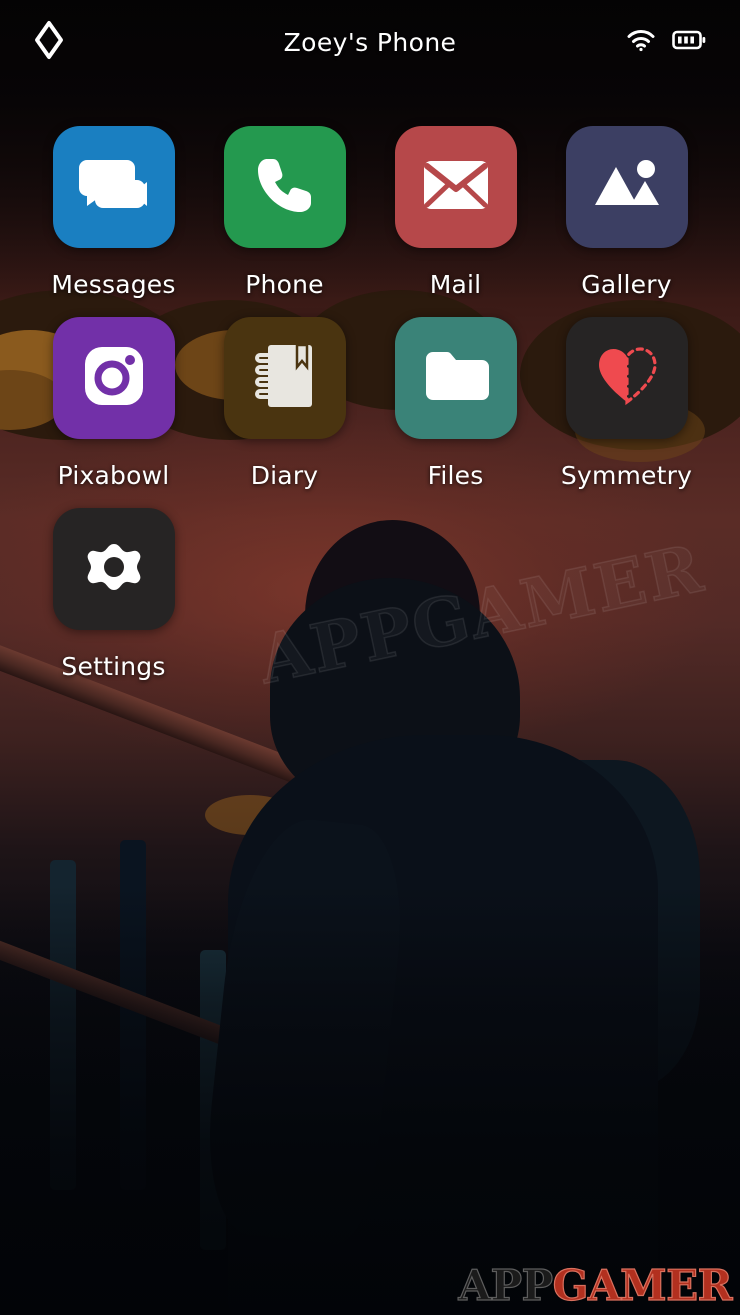 Image resolution: width=740 pixels, height=1315 pixels. What do you see at coordinates (284, 284) in the screenshot?
I see `app-label: Phone` at bounding box center [284, 284].